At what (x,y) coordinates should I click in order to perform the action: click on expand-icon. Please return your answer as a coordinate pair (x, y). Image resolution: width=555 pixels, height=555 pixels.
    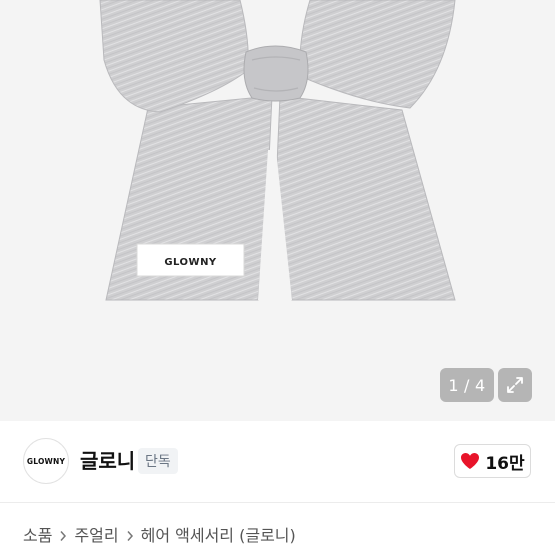
    Looking at the image, I should click on (515, 385).